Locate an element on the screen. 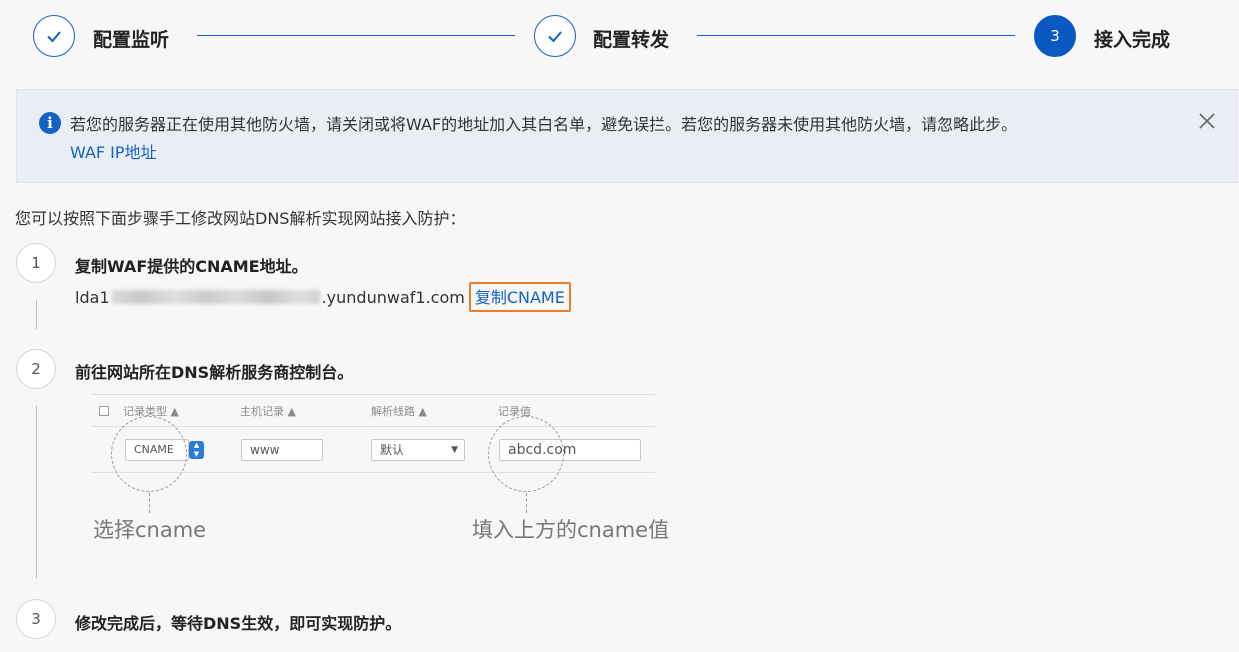 This screenshot has width=1239, height=652. stepper-arrows-icon: ▲ ▼ is located at coordinates (196, 450).